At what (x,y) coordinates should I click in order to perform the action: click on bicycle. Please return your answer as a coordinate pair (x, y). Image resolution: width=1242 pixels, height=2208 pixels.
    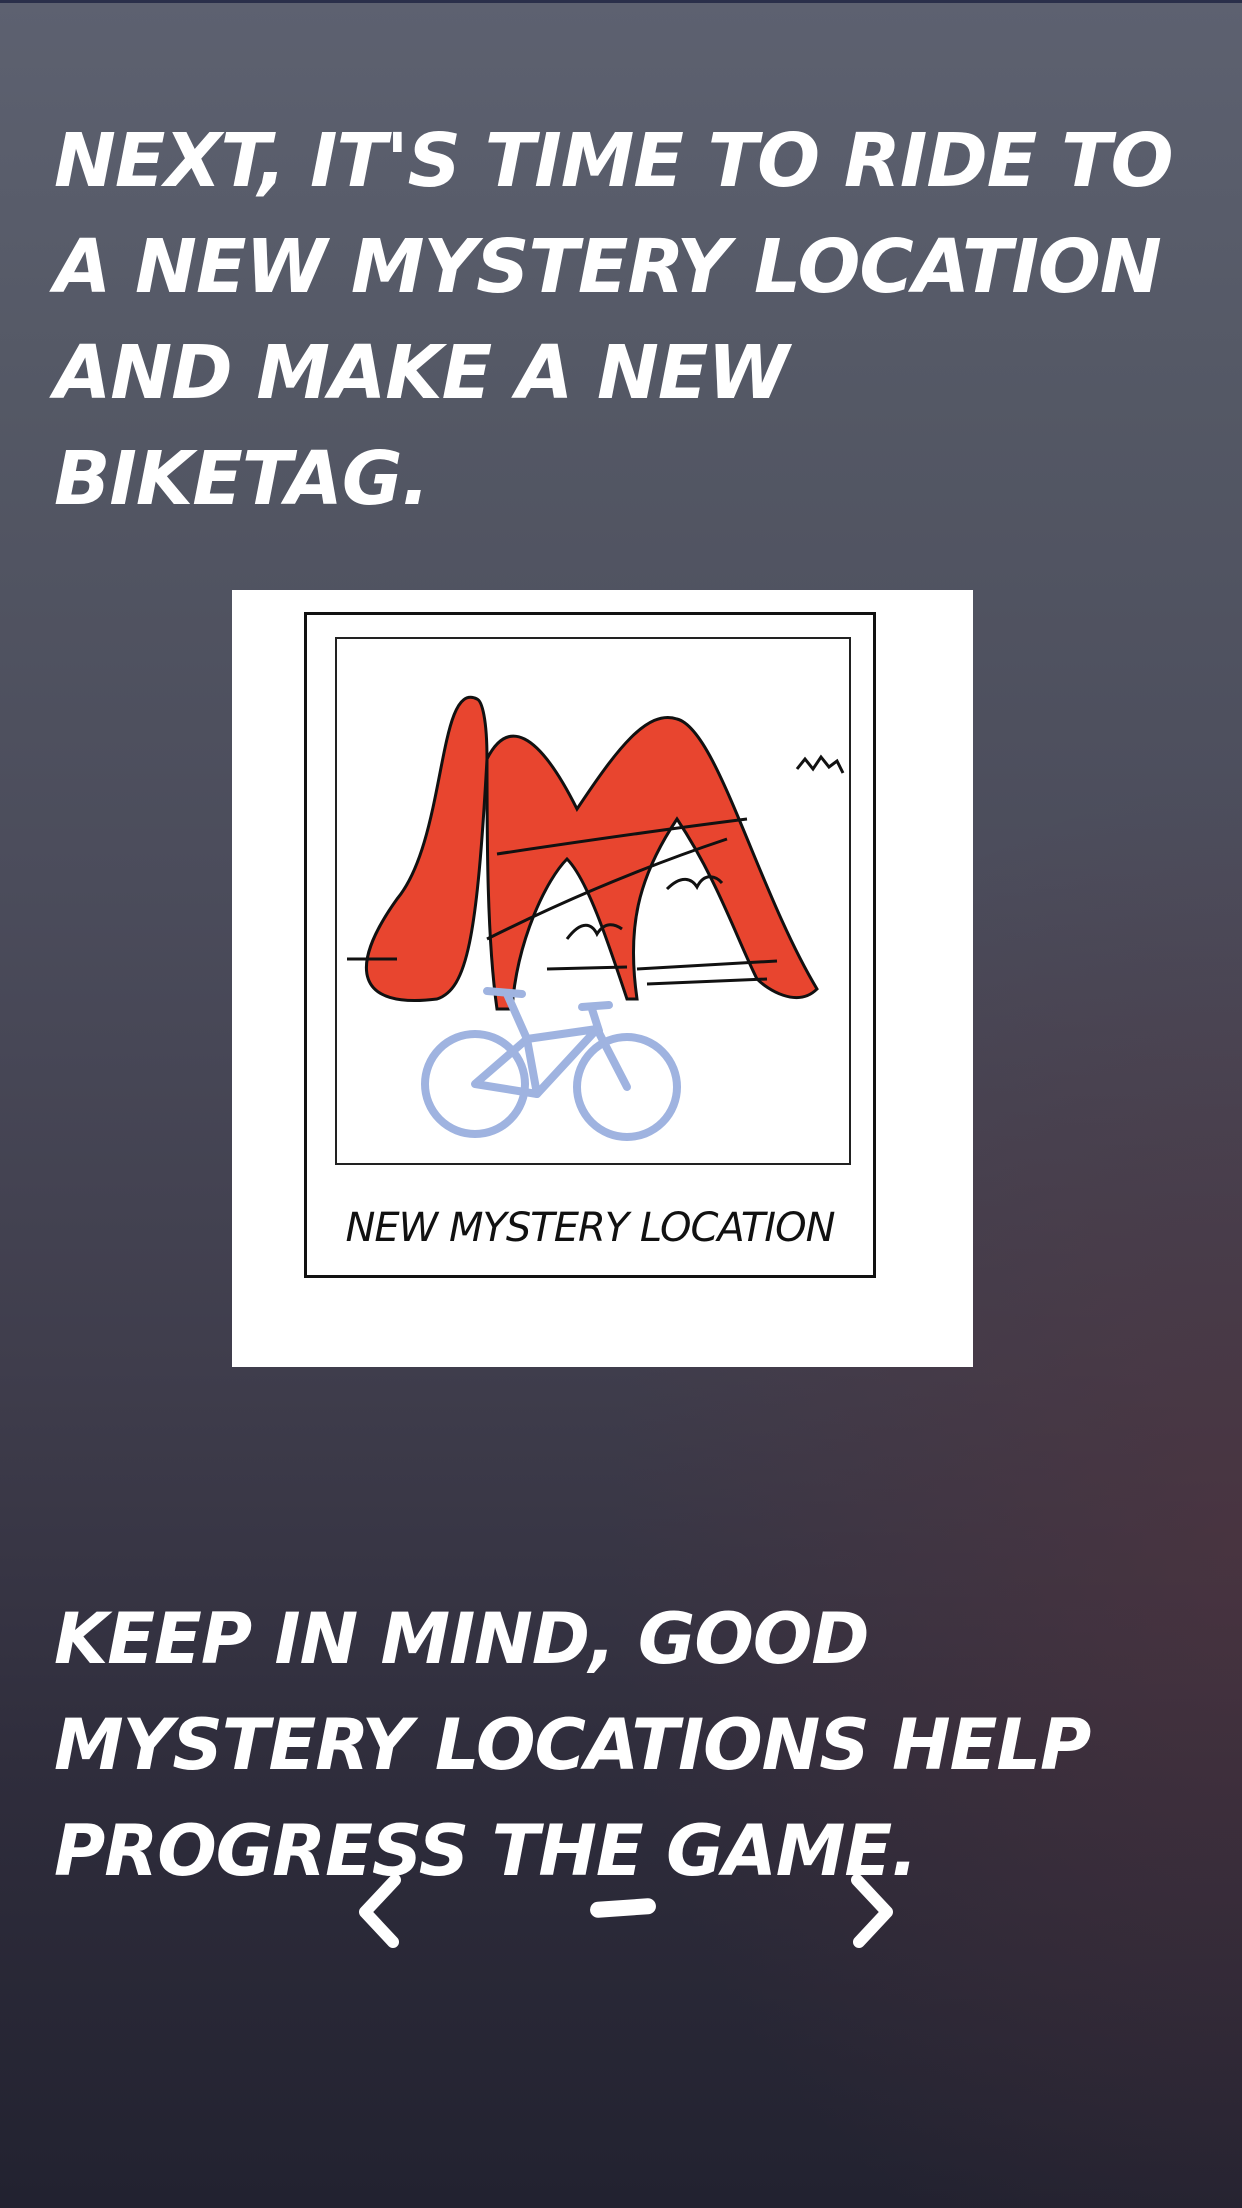
    Looking at the image, I should click on (551, 1064).